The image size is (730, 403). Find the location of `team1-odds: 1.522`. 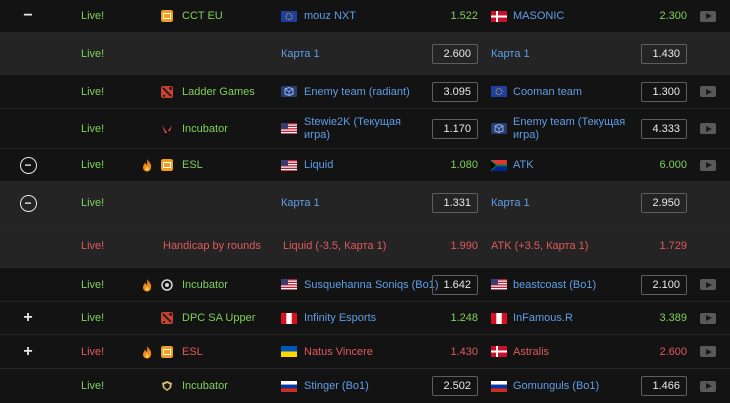

team1-odds: 1.522 is located at coordinates (455, 16).